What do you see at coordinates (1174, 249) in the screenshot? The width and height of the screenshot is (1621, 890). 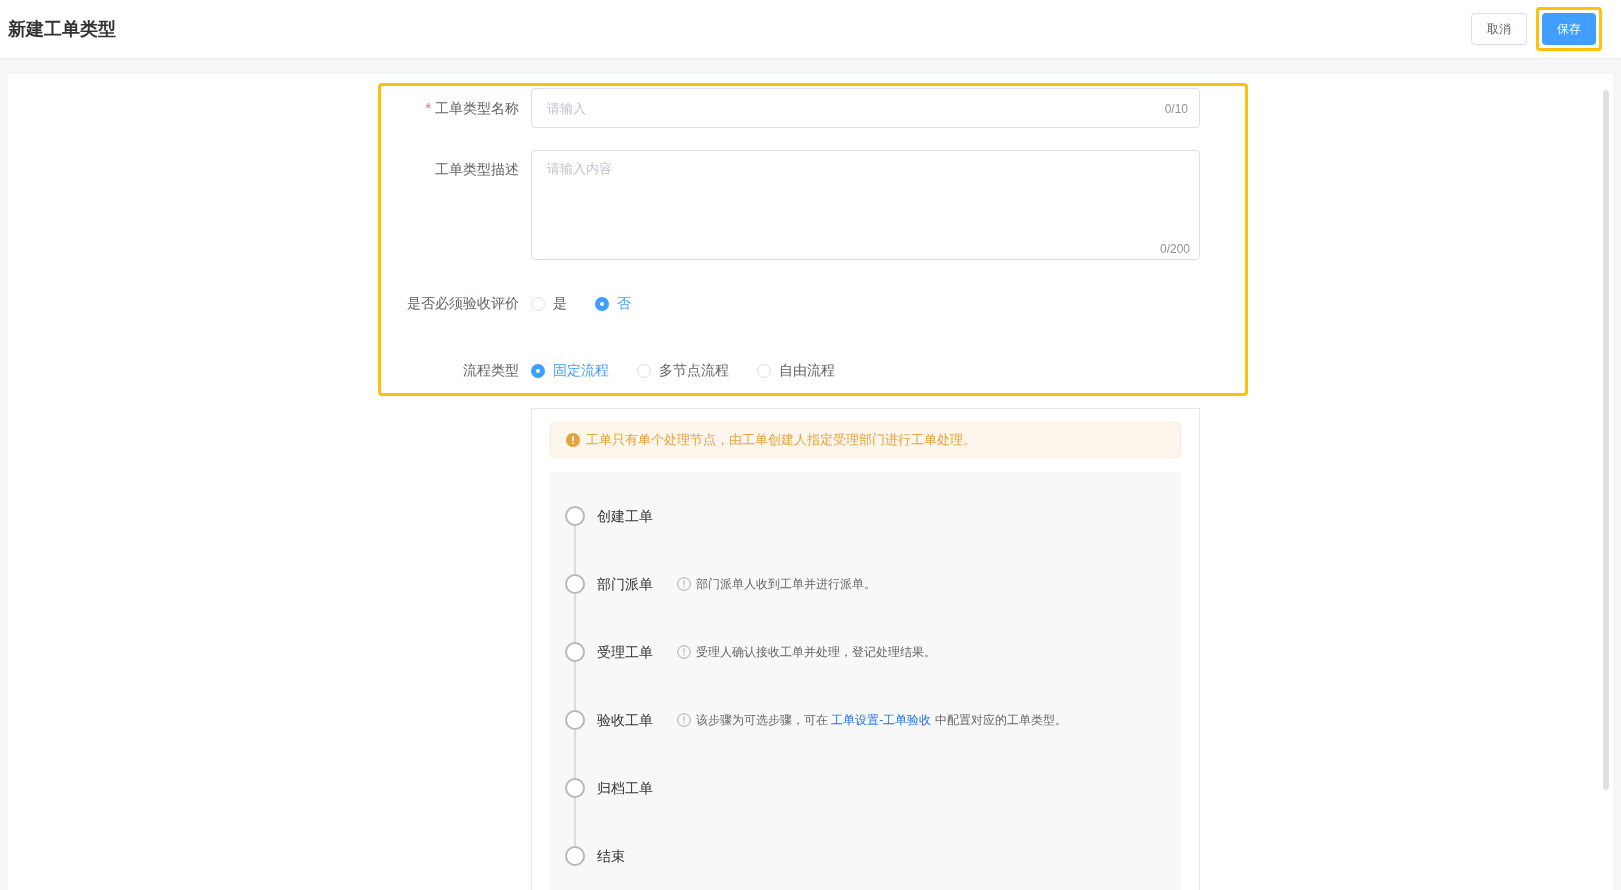 I see `char-counter: 0/200` at bounding box center [1174, 249].